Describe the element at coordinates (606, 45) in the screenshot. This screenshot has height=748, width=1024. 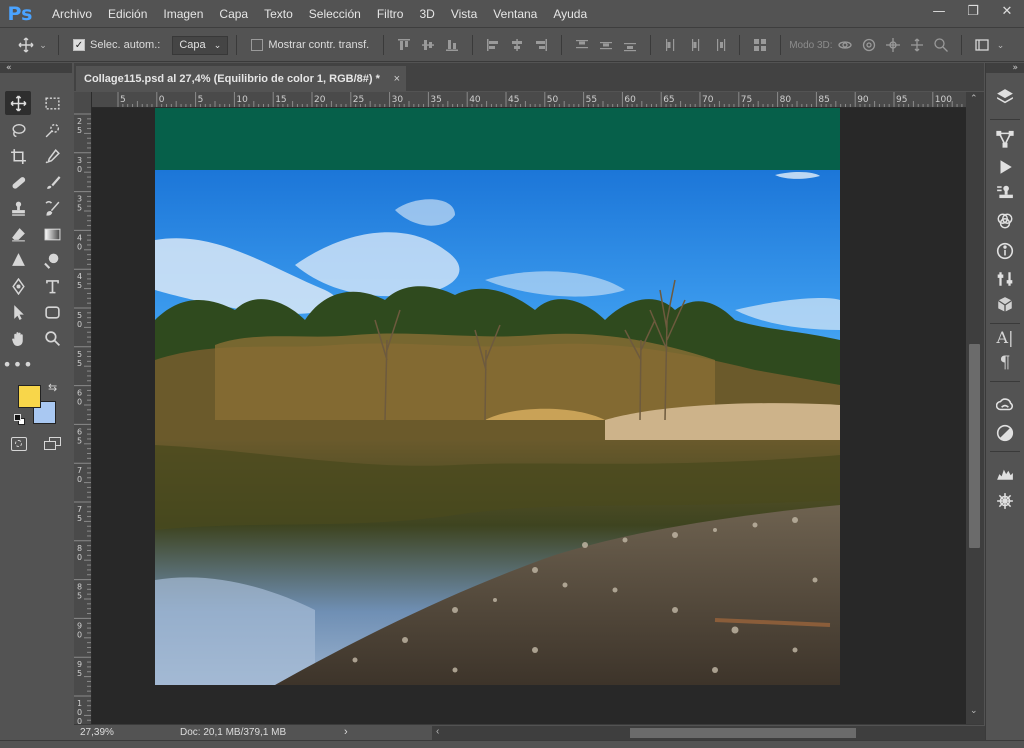
I see `distribute-vcenter-icon` at that location.